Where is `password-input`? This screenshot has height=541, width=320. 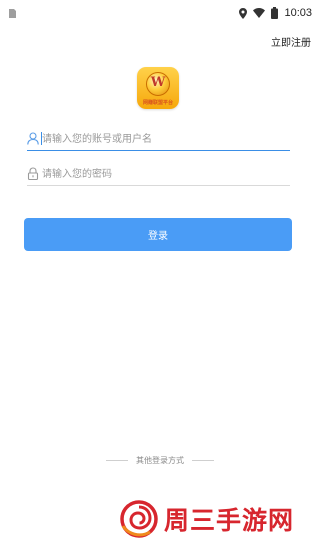
password-input is located at coordinates (162, 174).